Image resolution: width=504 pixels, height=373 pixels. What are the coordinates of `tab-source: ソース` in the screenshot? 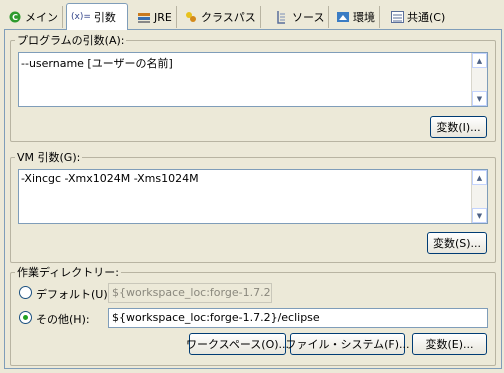 It's located at (300, 17).